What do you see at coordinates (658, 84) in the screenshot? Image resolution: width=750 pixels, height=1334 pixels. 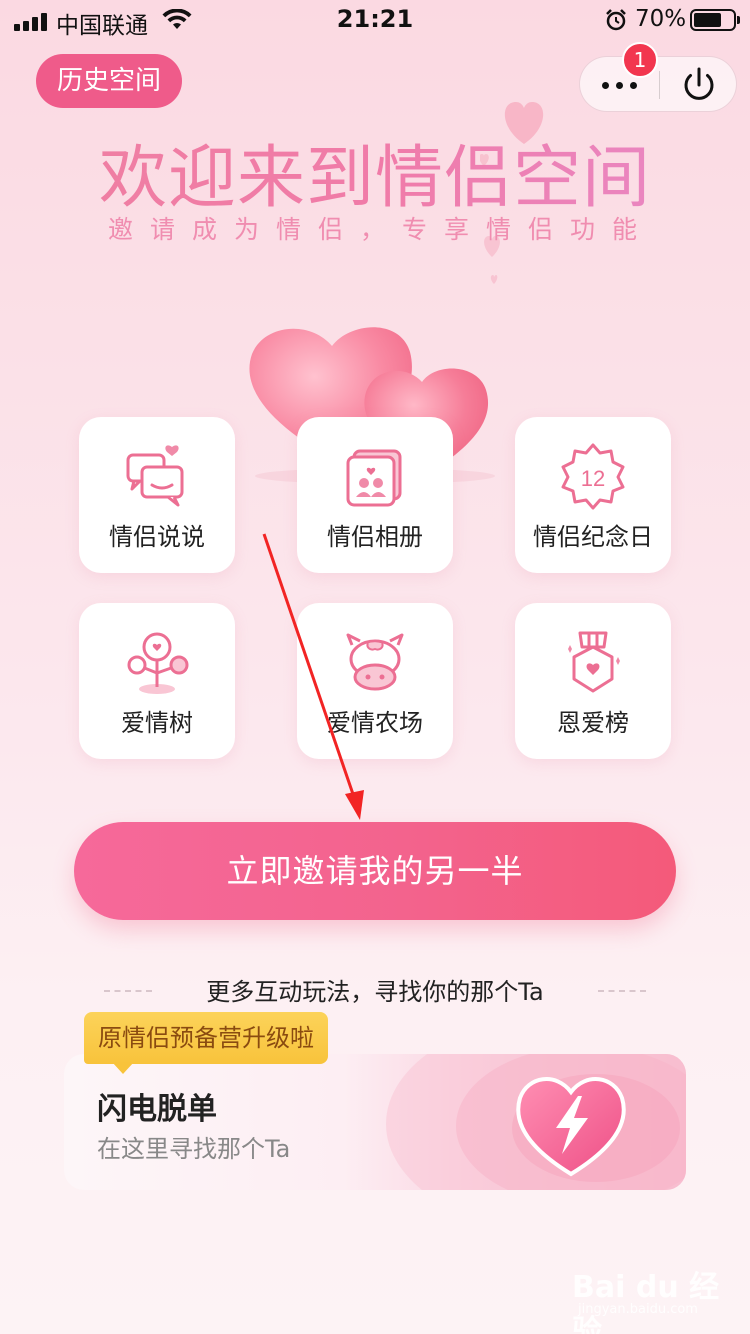 I see `miniapp-capsule` at bounding box center [658, 84].